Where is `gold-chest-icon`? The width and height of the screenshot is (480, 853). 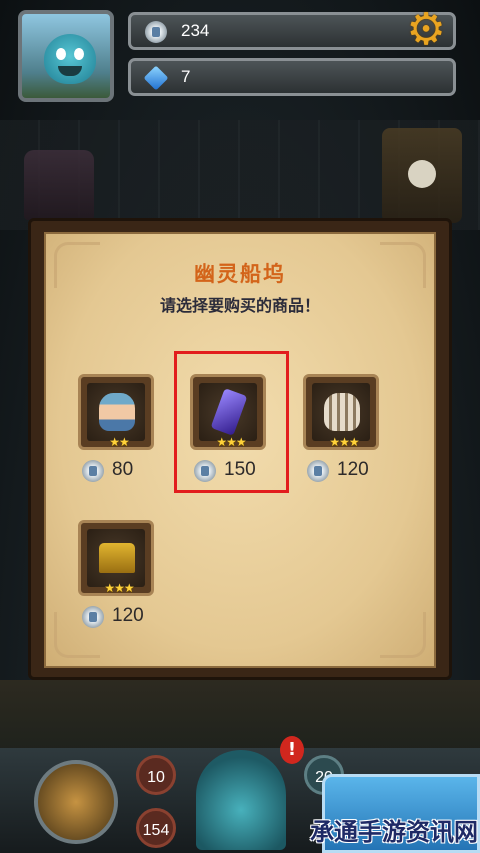
gold-chest-icon is located at coordinates (117, 558).